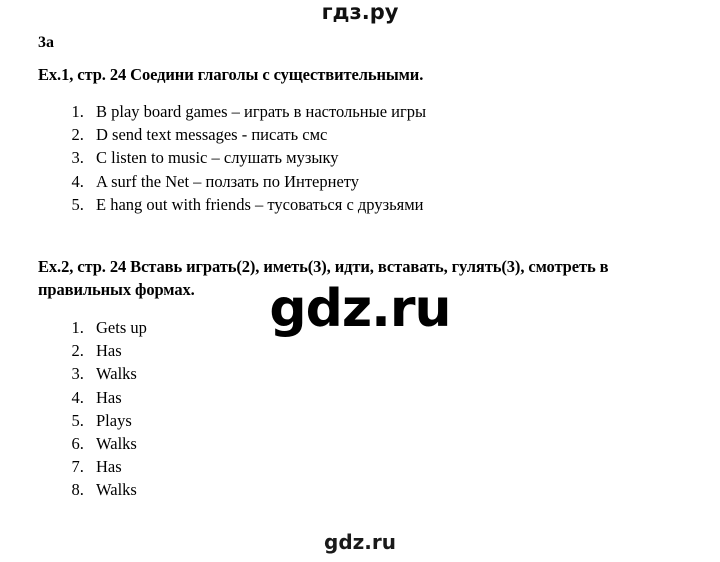 This screenshot has height=562, width=720. I want to click on list-item: D send text messages - писать смс, so click(257, 134).